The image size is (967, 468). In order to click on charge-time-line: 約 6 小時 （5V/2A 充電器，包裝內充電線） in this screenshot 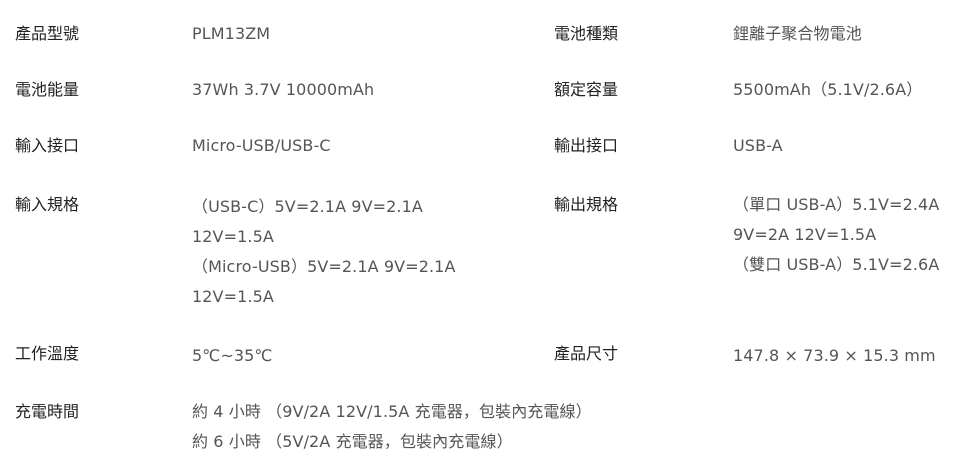, I will do `click(352, 441)`.